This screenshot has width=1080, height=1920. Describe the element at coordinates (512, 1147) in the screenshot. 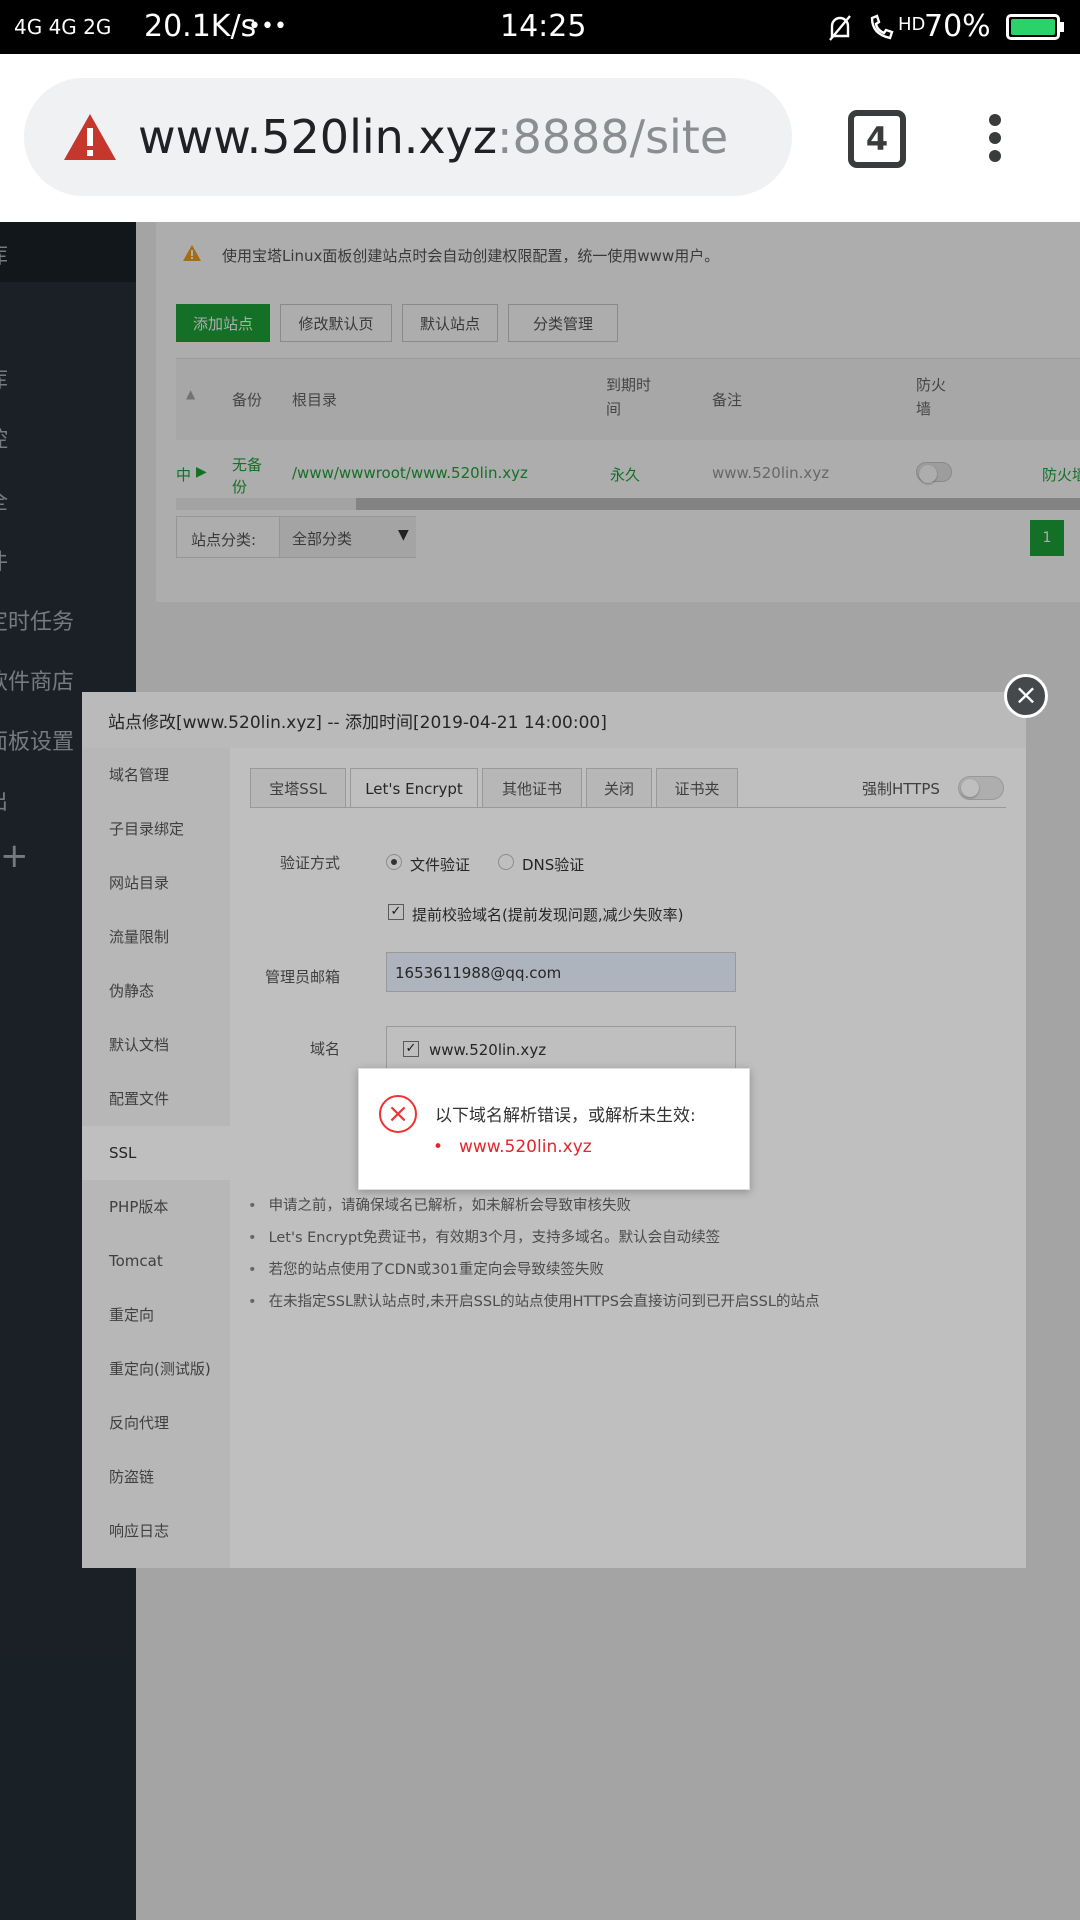

I see `error-domain: www.520lin.xyz` at that location.